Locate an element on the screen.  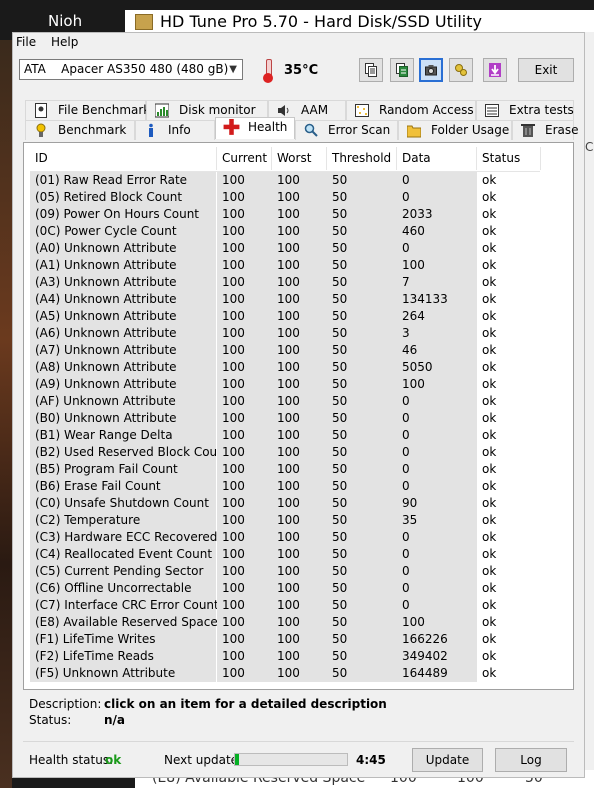
temperature-readout: 35°C is located at coordinates (301, 70).